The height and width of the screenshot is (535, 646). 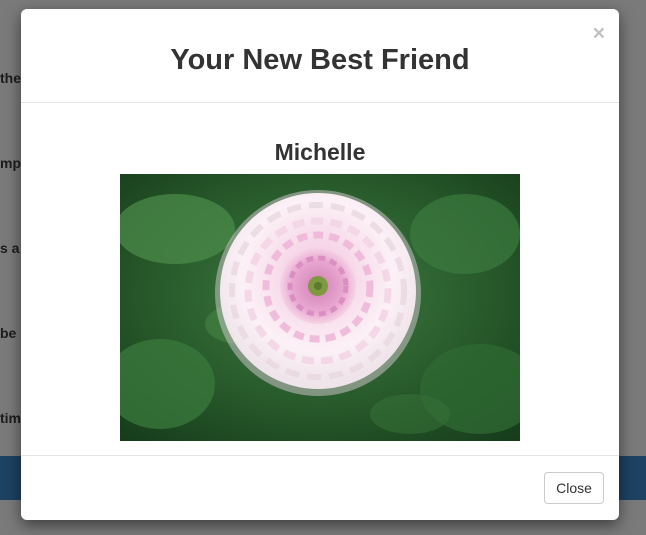 What do you see at coordinates (599, 33) in the screenshot?
I see `close-icon: ×` at bounding box center [599, 33].